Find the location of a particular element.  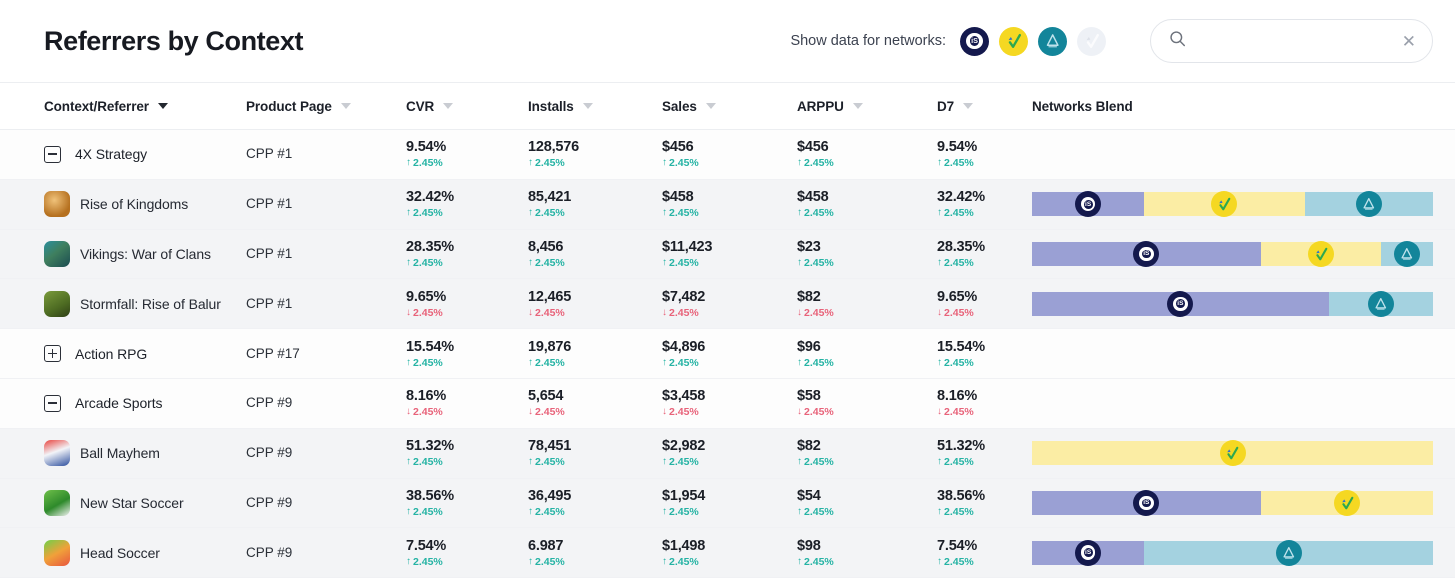

column-header-sales: Sales is located at coordinates (729, 106).